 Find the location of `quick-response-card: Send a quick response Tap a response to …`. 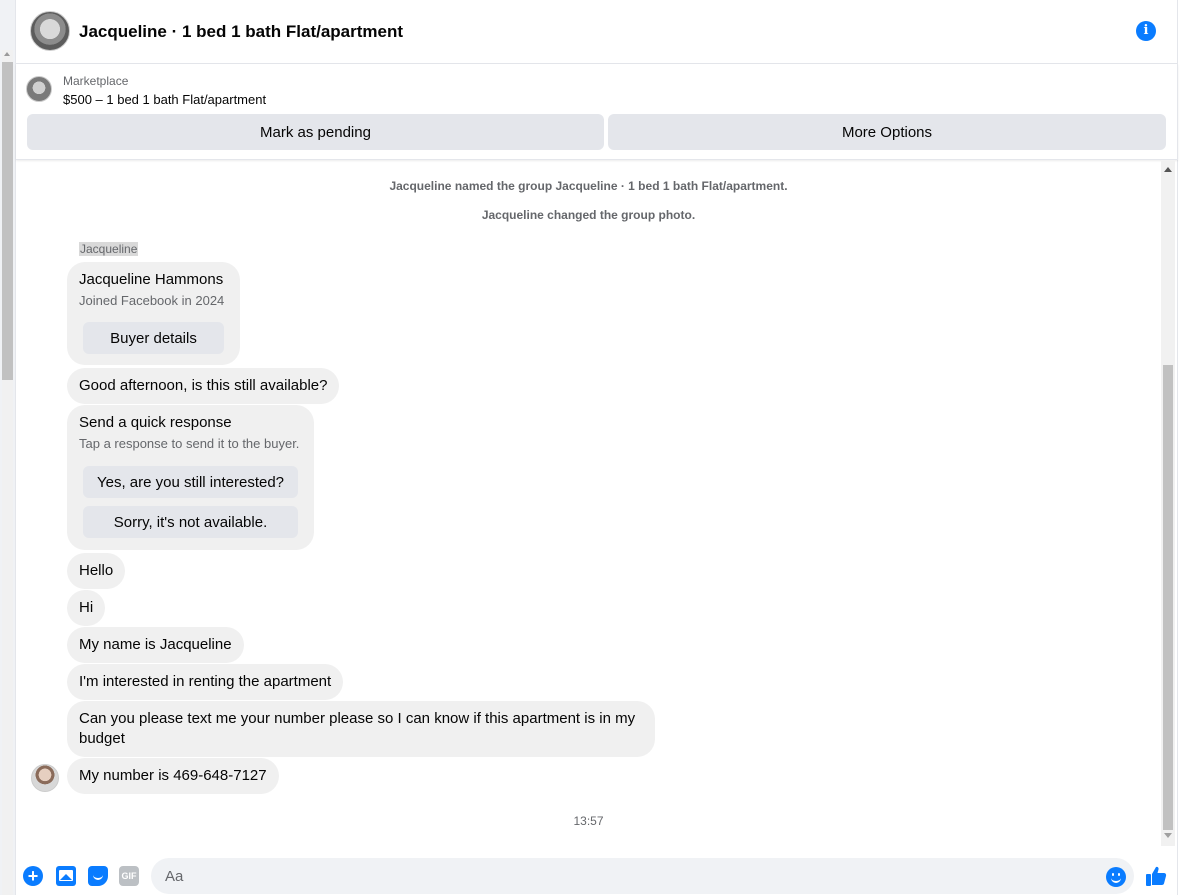

quick-response-card: Send a quick response Tap a response to … is located at coordinates (190, 477).